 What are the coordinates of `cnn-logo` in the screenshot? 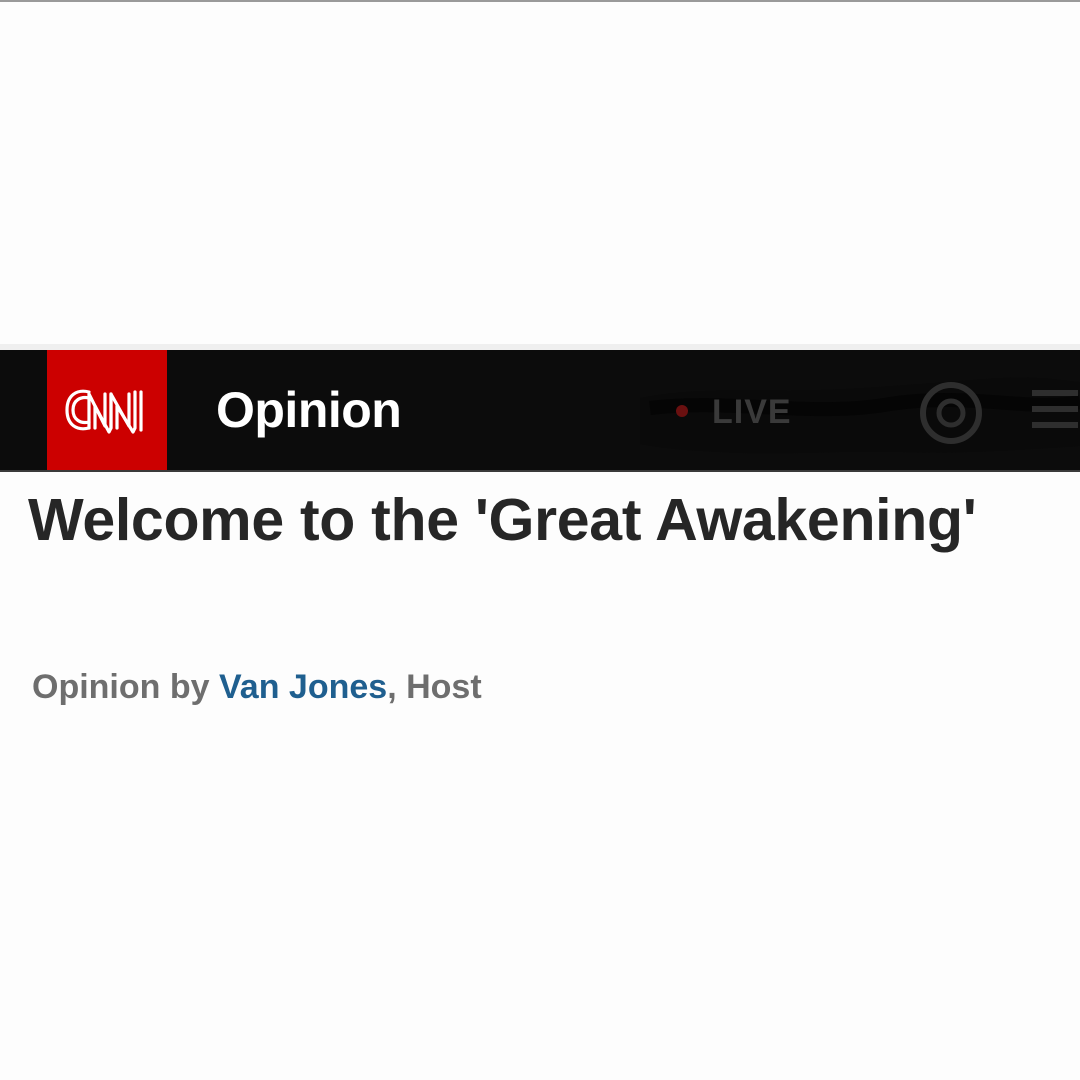 It's located at (107, 410).